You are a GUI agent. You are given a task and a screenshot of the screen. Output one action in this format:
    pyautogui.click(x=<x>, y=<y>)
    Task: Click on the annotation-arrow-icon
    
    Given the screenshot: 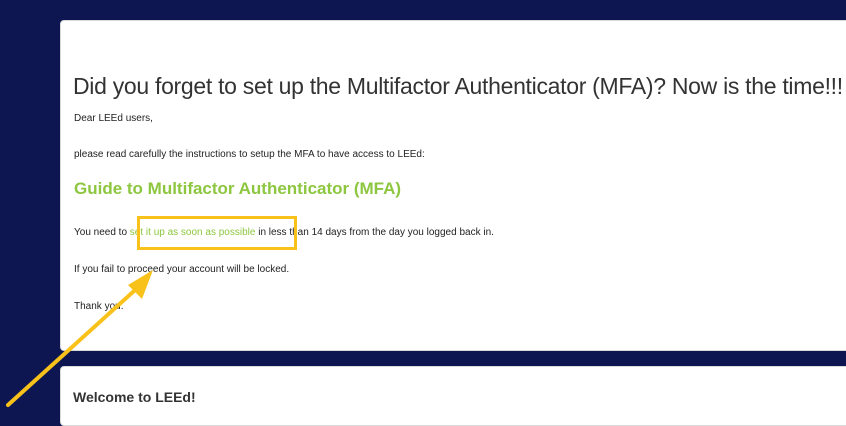 What is the action you would take?
    pyautogui.click(x=79, y=338)
    